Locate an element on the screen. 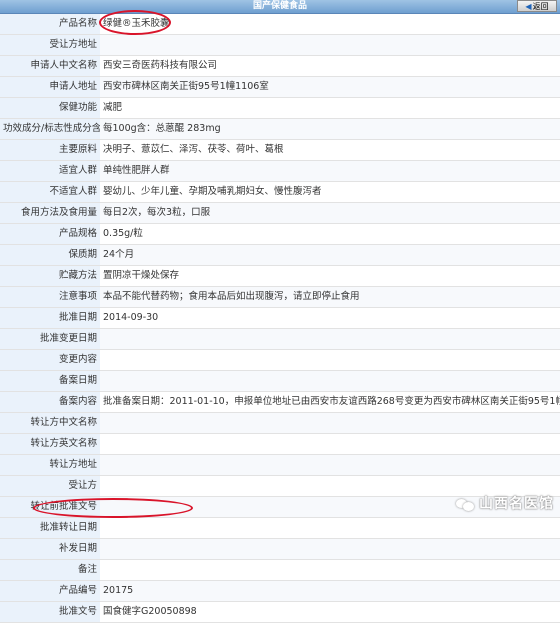  table-row: 批准日期 2014-09-30 is located at coordinates (280, 318).